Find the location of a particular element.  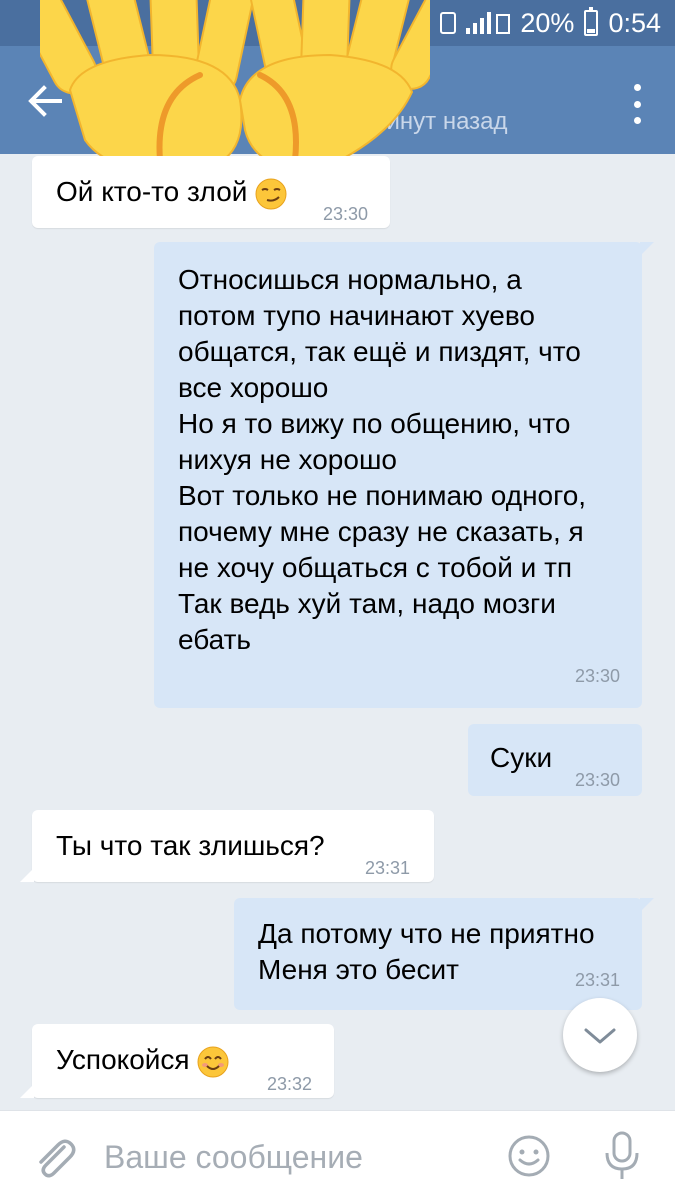

battery-percent: 20% is located at coordinates (547, 22).